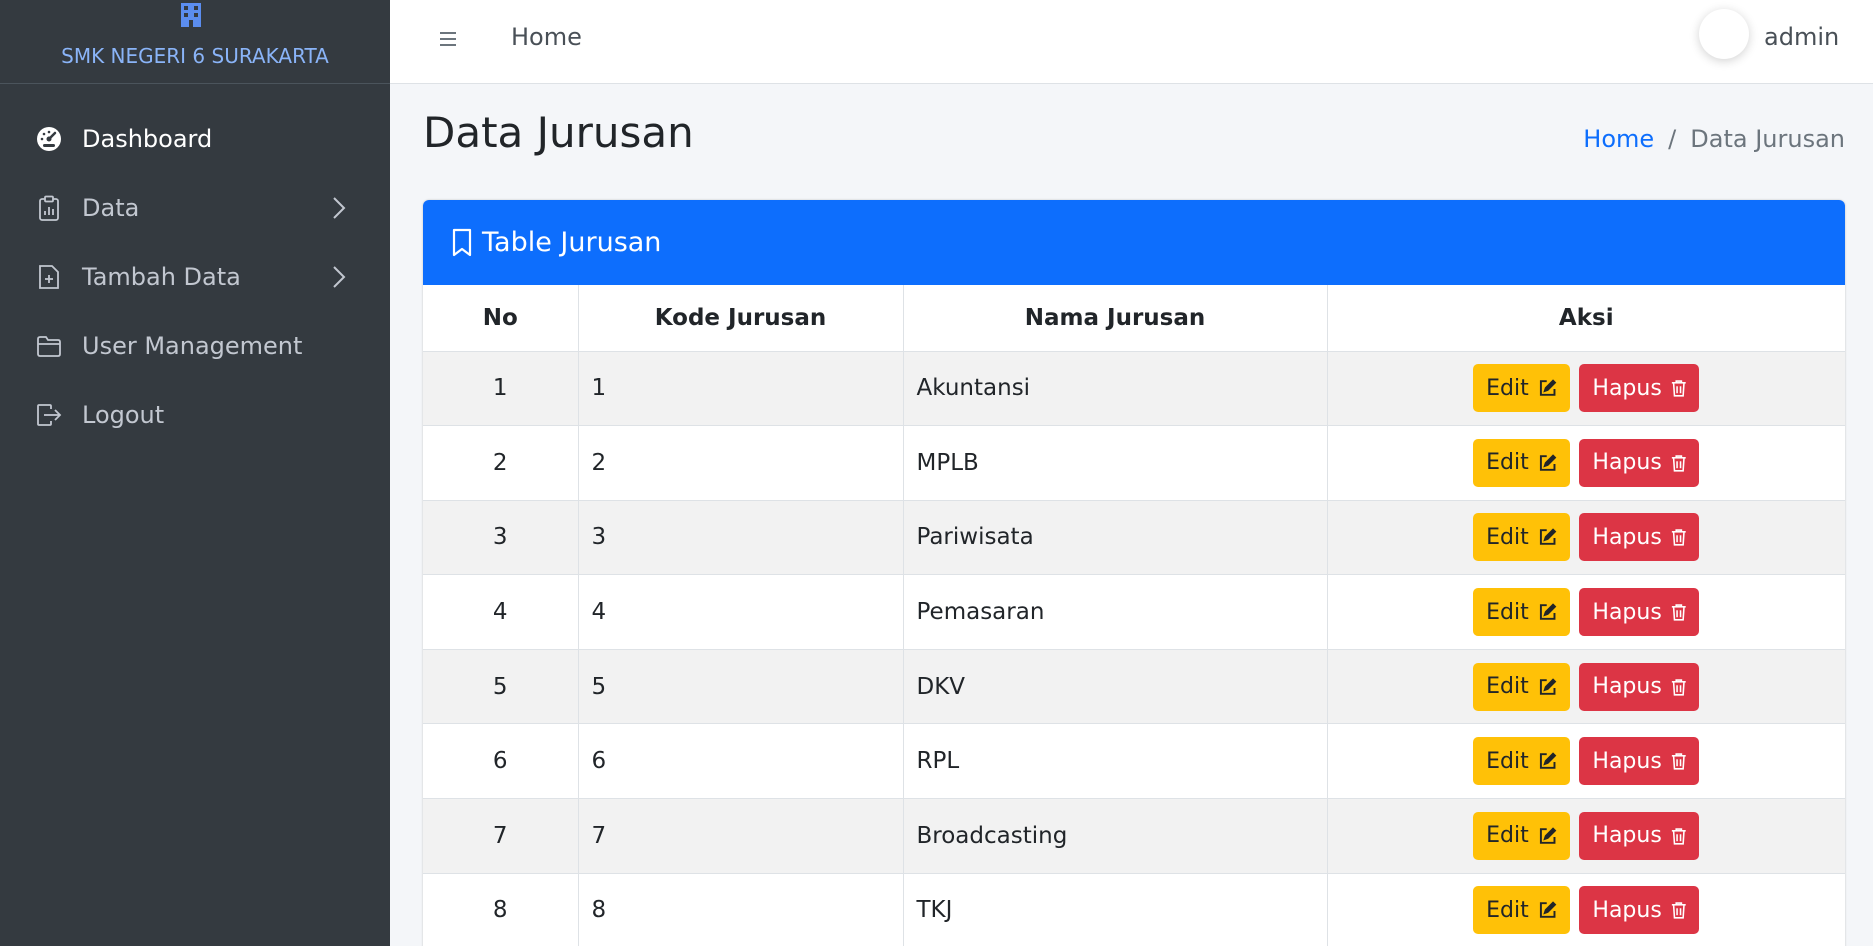 This screenshot has height=946, width=1873. Describe the element at coordinates (572, 242) in the screenshot. I see `card-title: Table Jurusan` at that location.